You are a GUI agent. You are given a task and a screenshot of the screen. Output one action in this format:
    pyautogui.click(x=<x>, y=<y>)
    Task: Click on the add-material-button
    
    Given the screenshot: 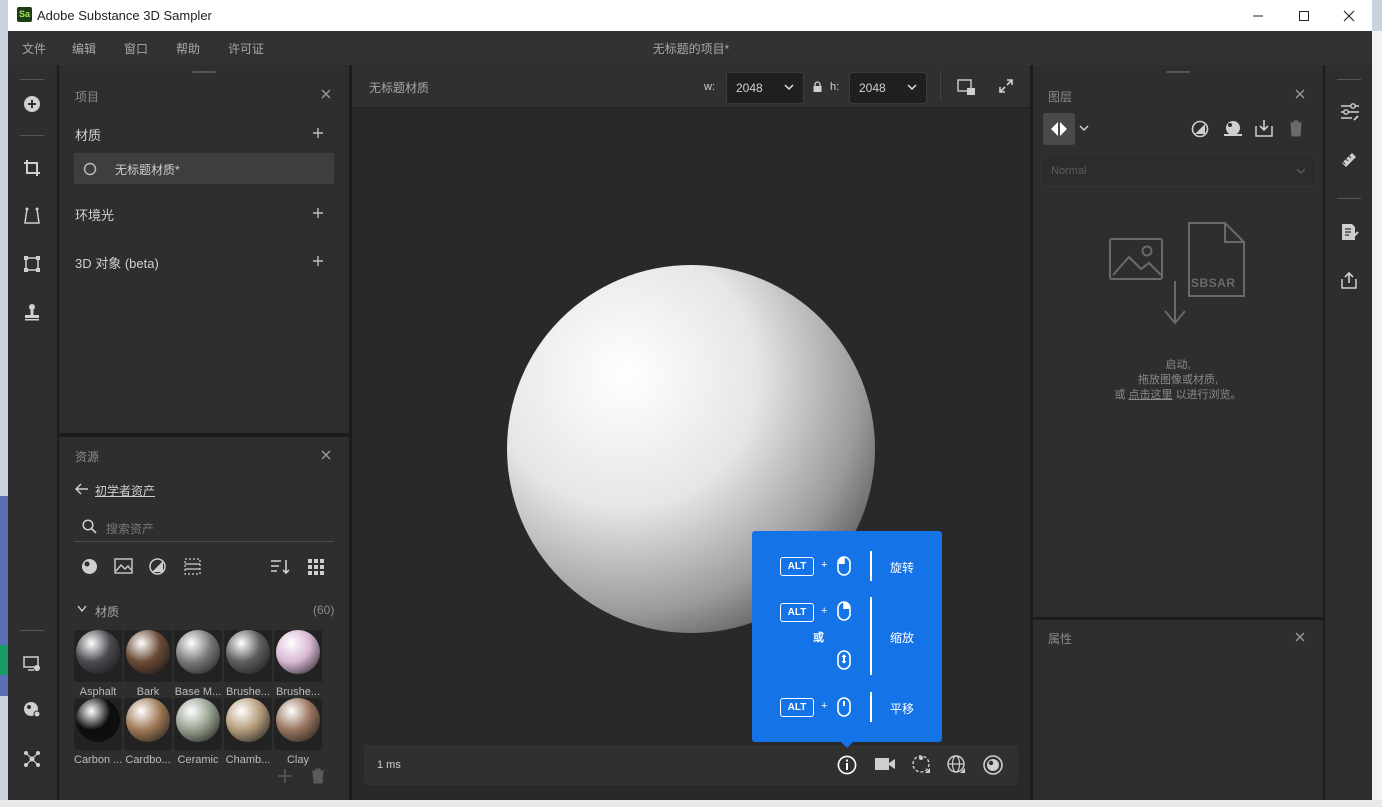 What is the action you would take?
    pyautogui.click(x=318, y=133)
    